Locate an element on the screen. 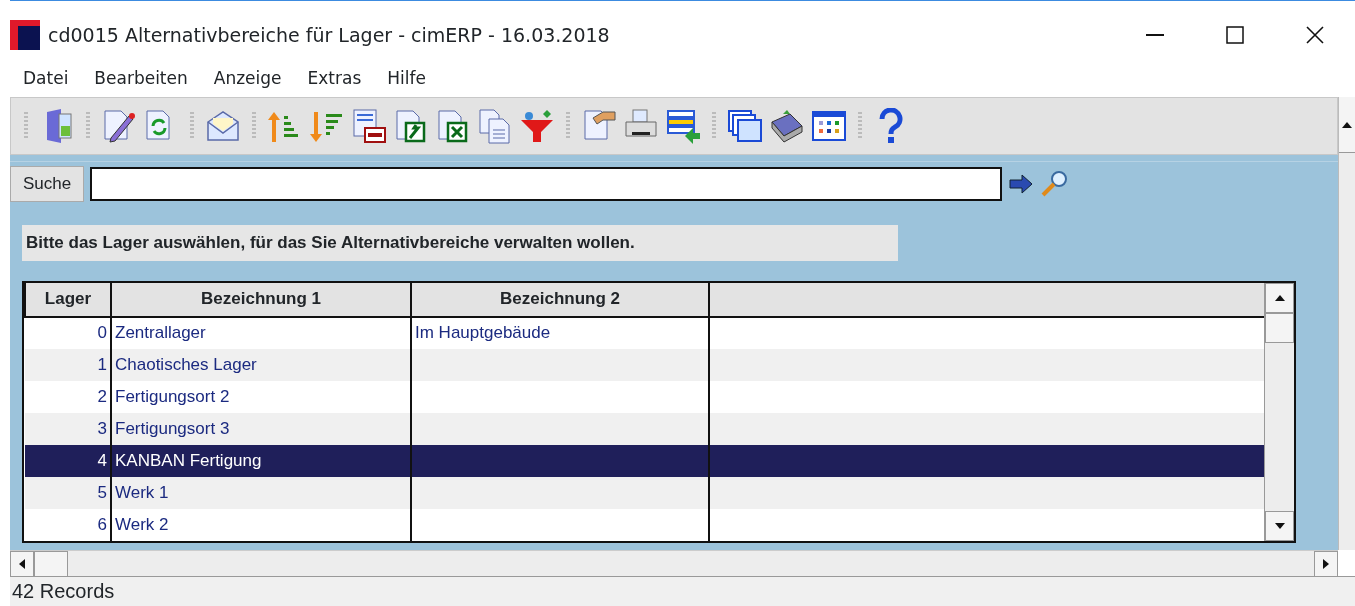 This screenshot has width=1355, height=606. right-arrow-icon is located at coordinates (1326, 564).